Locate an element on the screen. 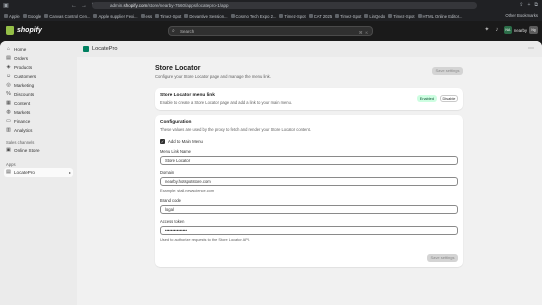 The height and width of the screenshot is (305, 542). sidebar-item-content: ▦ Content is located at coordinates (38, 103).